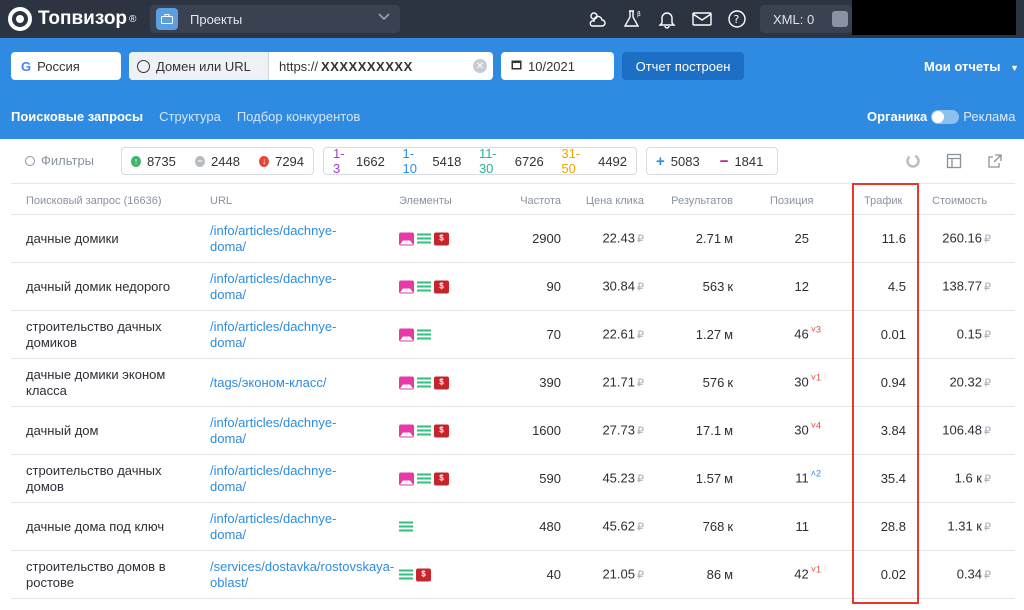 The width and height of the screenshot is (1024, 610). I want to click on chevron-down-icon, so click(384, 17).